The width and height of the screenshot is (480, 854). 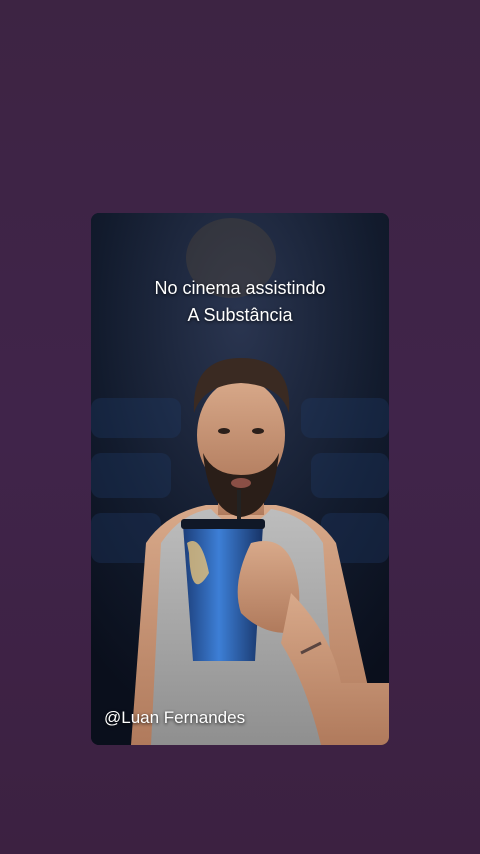 What do you see at coordinates (240, 315) in the screenshot?
I see `caption-line-2: A Substância` at bounding box center [240, 315].